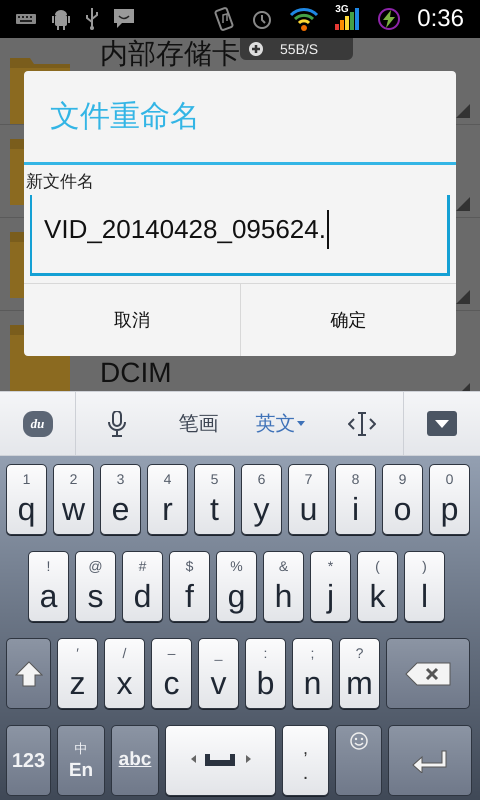  Describe the element at coordinates (424, 586) in the screenshot. I see `letter-key: ) l` at that location.